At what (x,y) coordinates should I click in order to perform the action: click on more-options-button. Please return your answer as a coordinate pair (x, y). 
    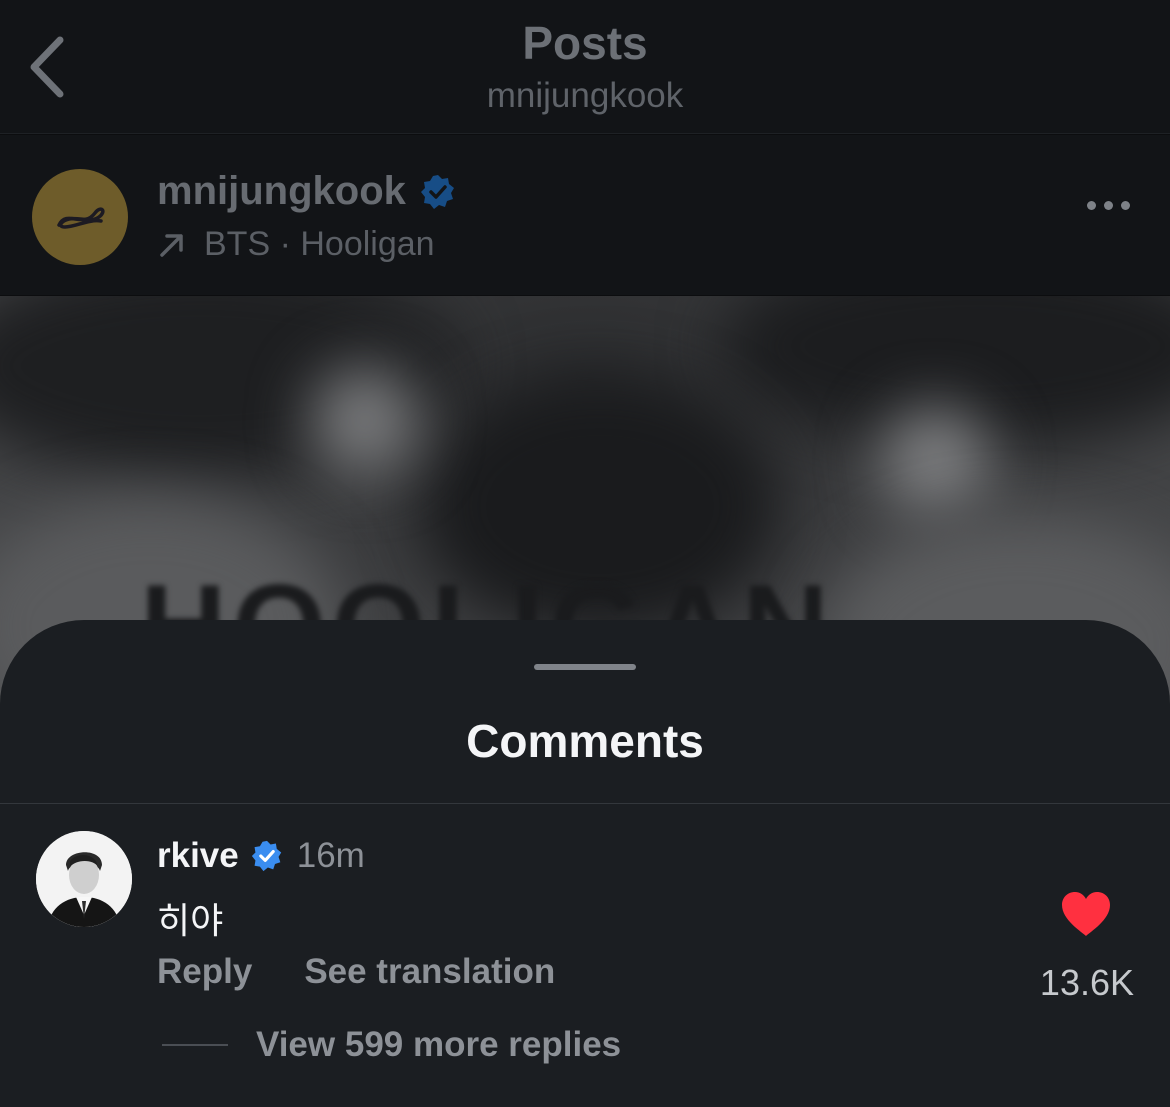
    Looking at the image, I should click on (1108, 205).